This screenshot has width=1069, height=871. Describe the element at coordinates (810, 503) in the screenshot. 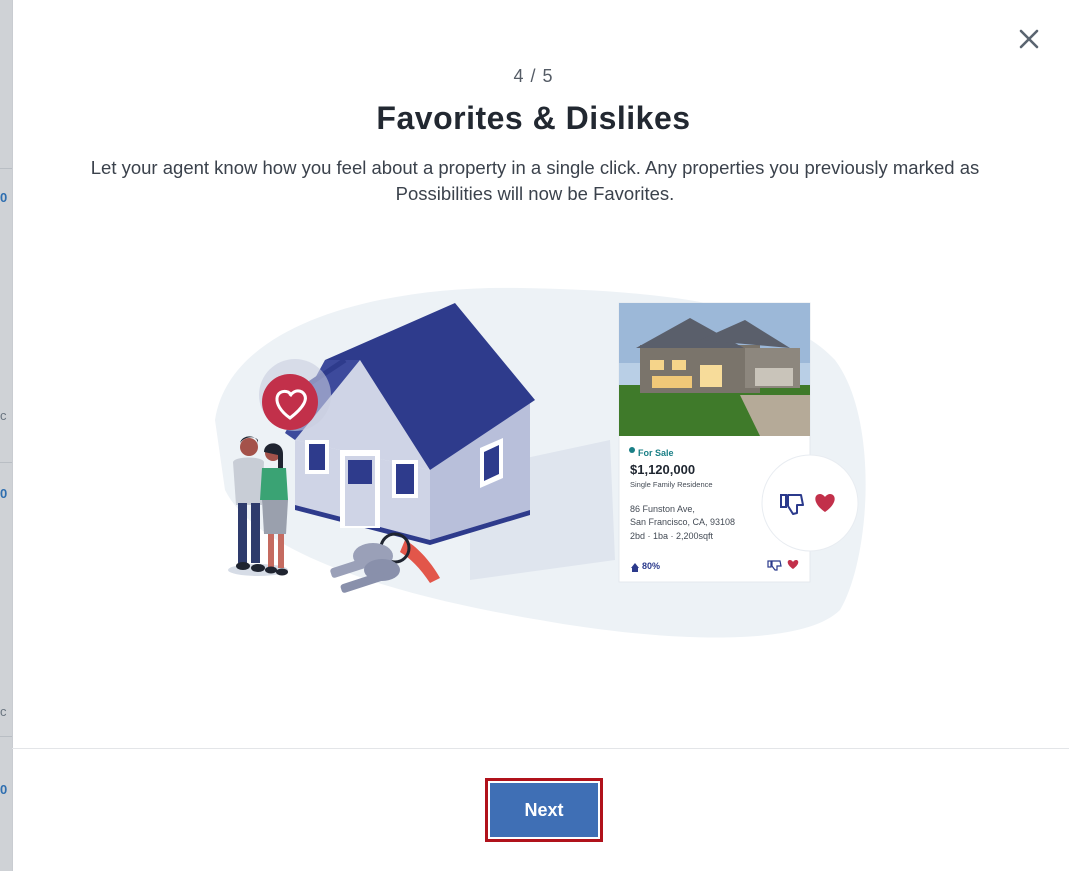

I see `reaction-bubble` at that location.